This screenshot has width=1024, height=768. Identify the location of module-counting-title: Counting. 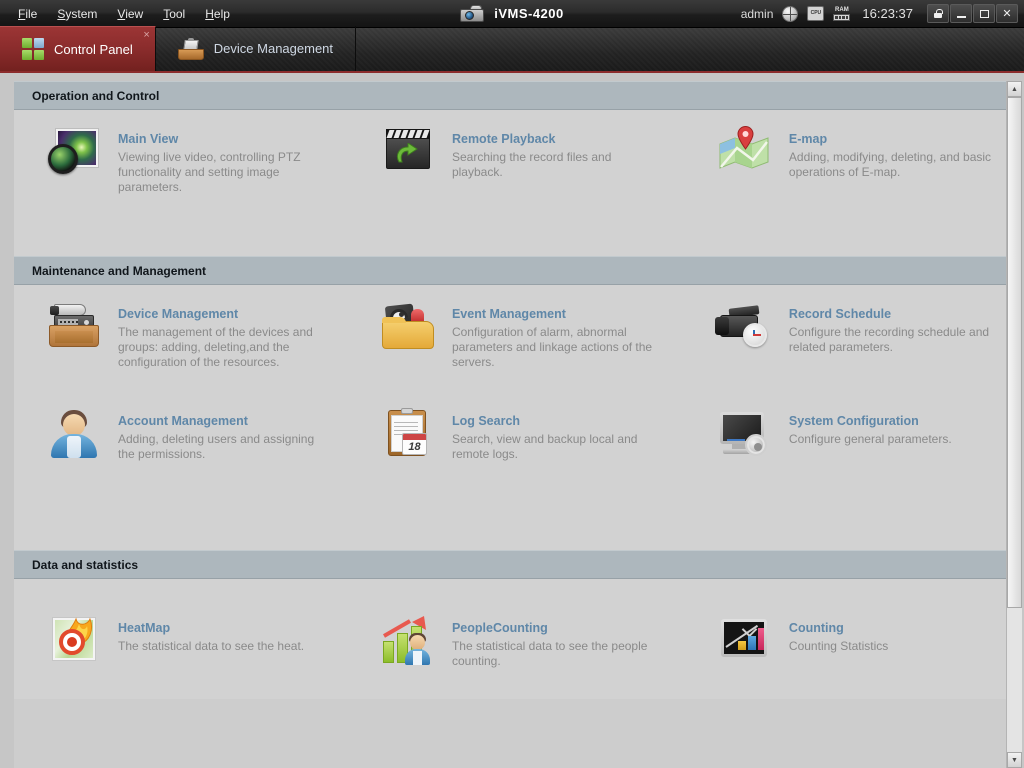
(838, 628).